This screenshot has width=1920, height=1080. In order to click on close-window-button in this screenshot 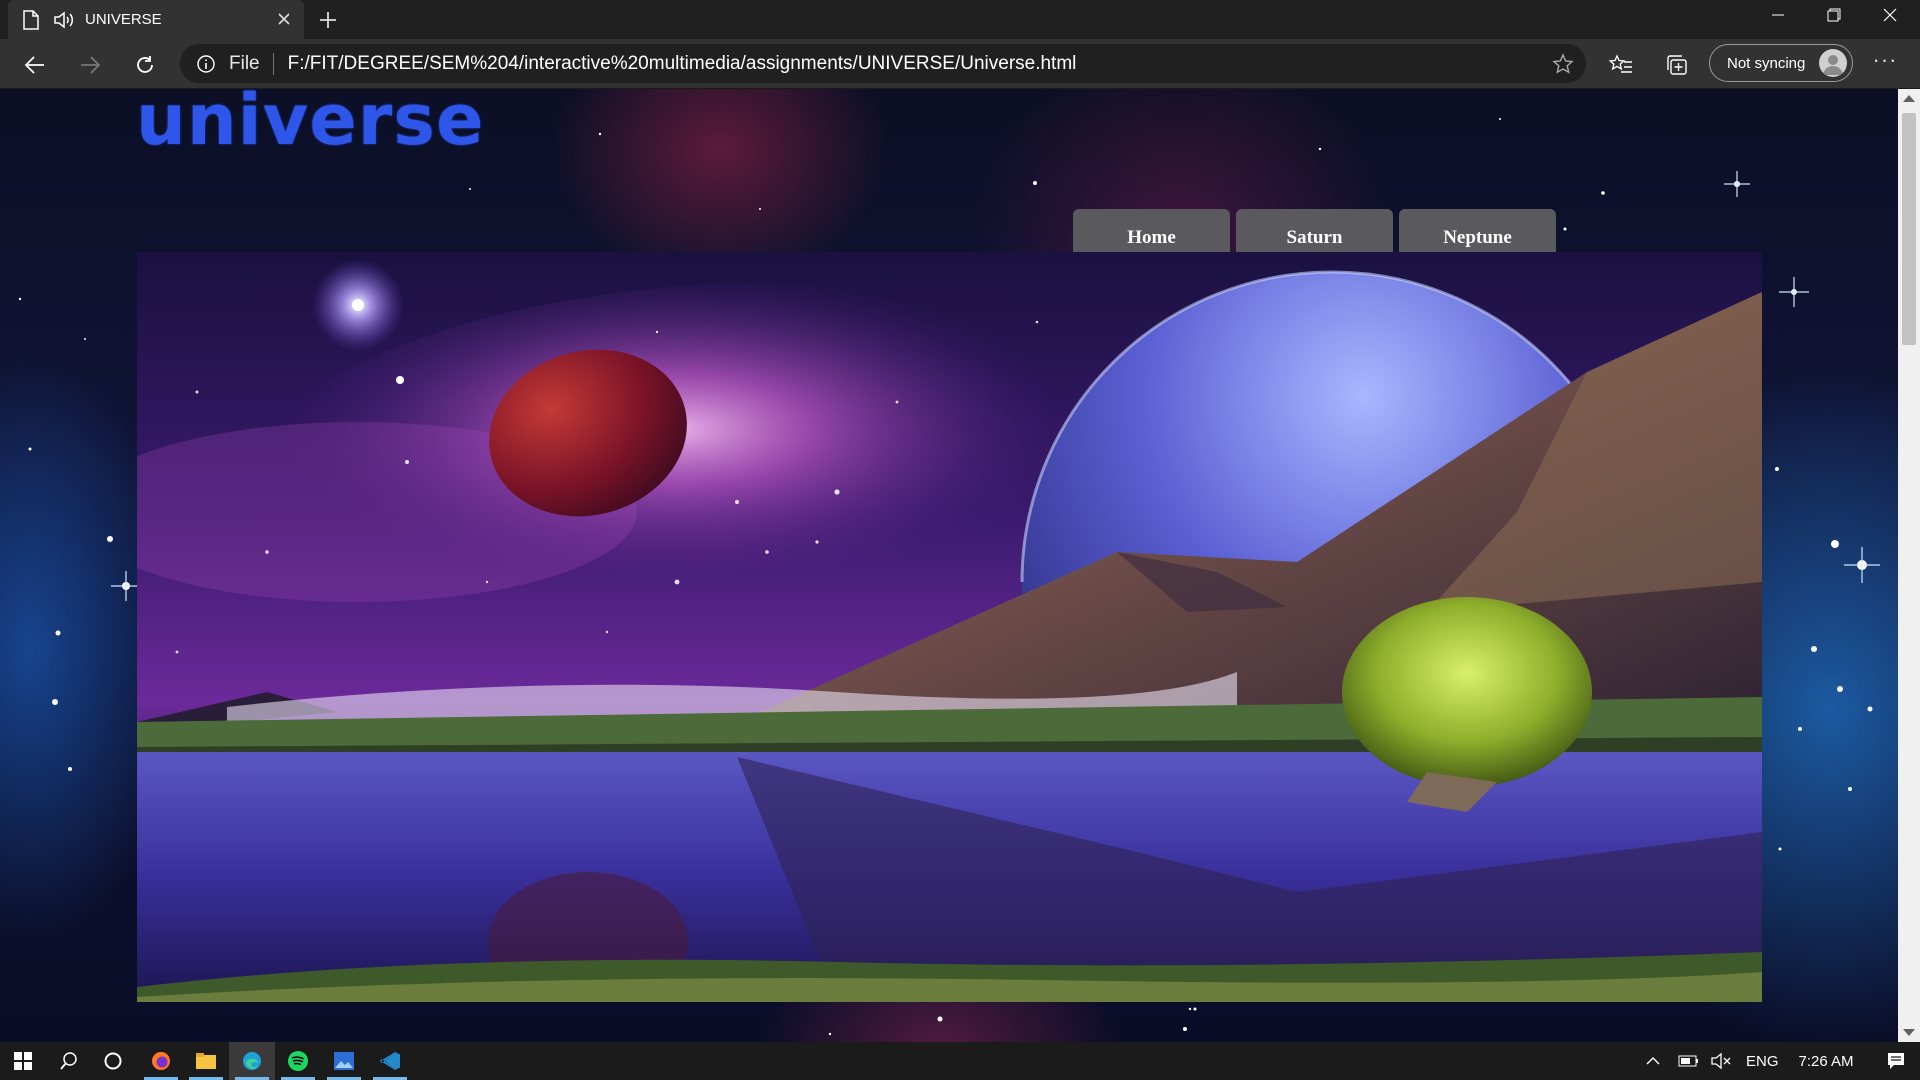, I will do `click(1890, 15)`.